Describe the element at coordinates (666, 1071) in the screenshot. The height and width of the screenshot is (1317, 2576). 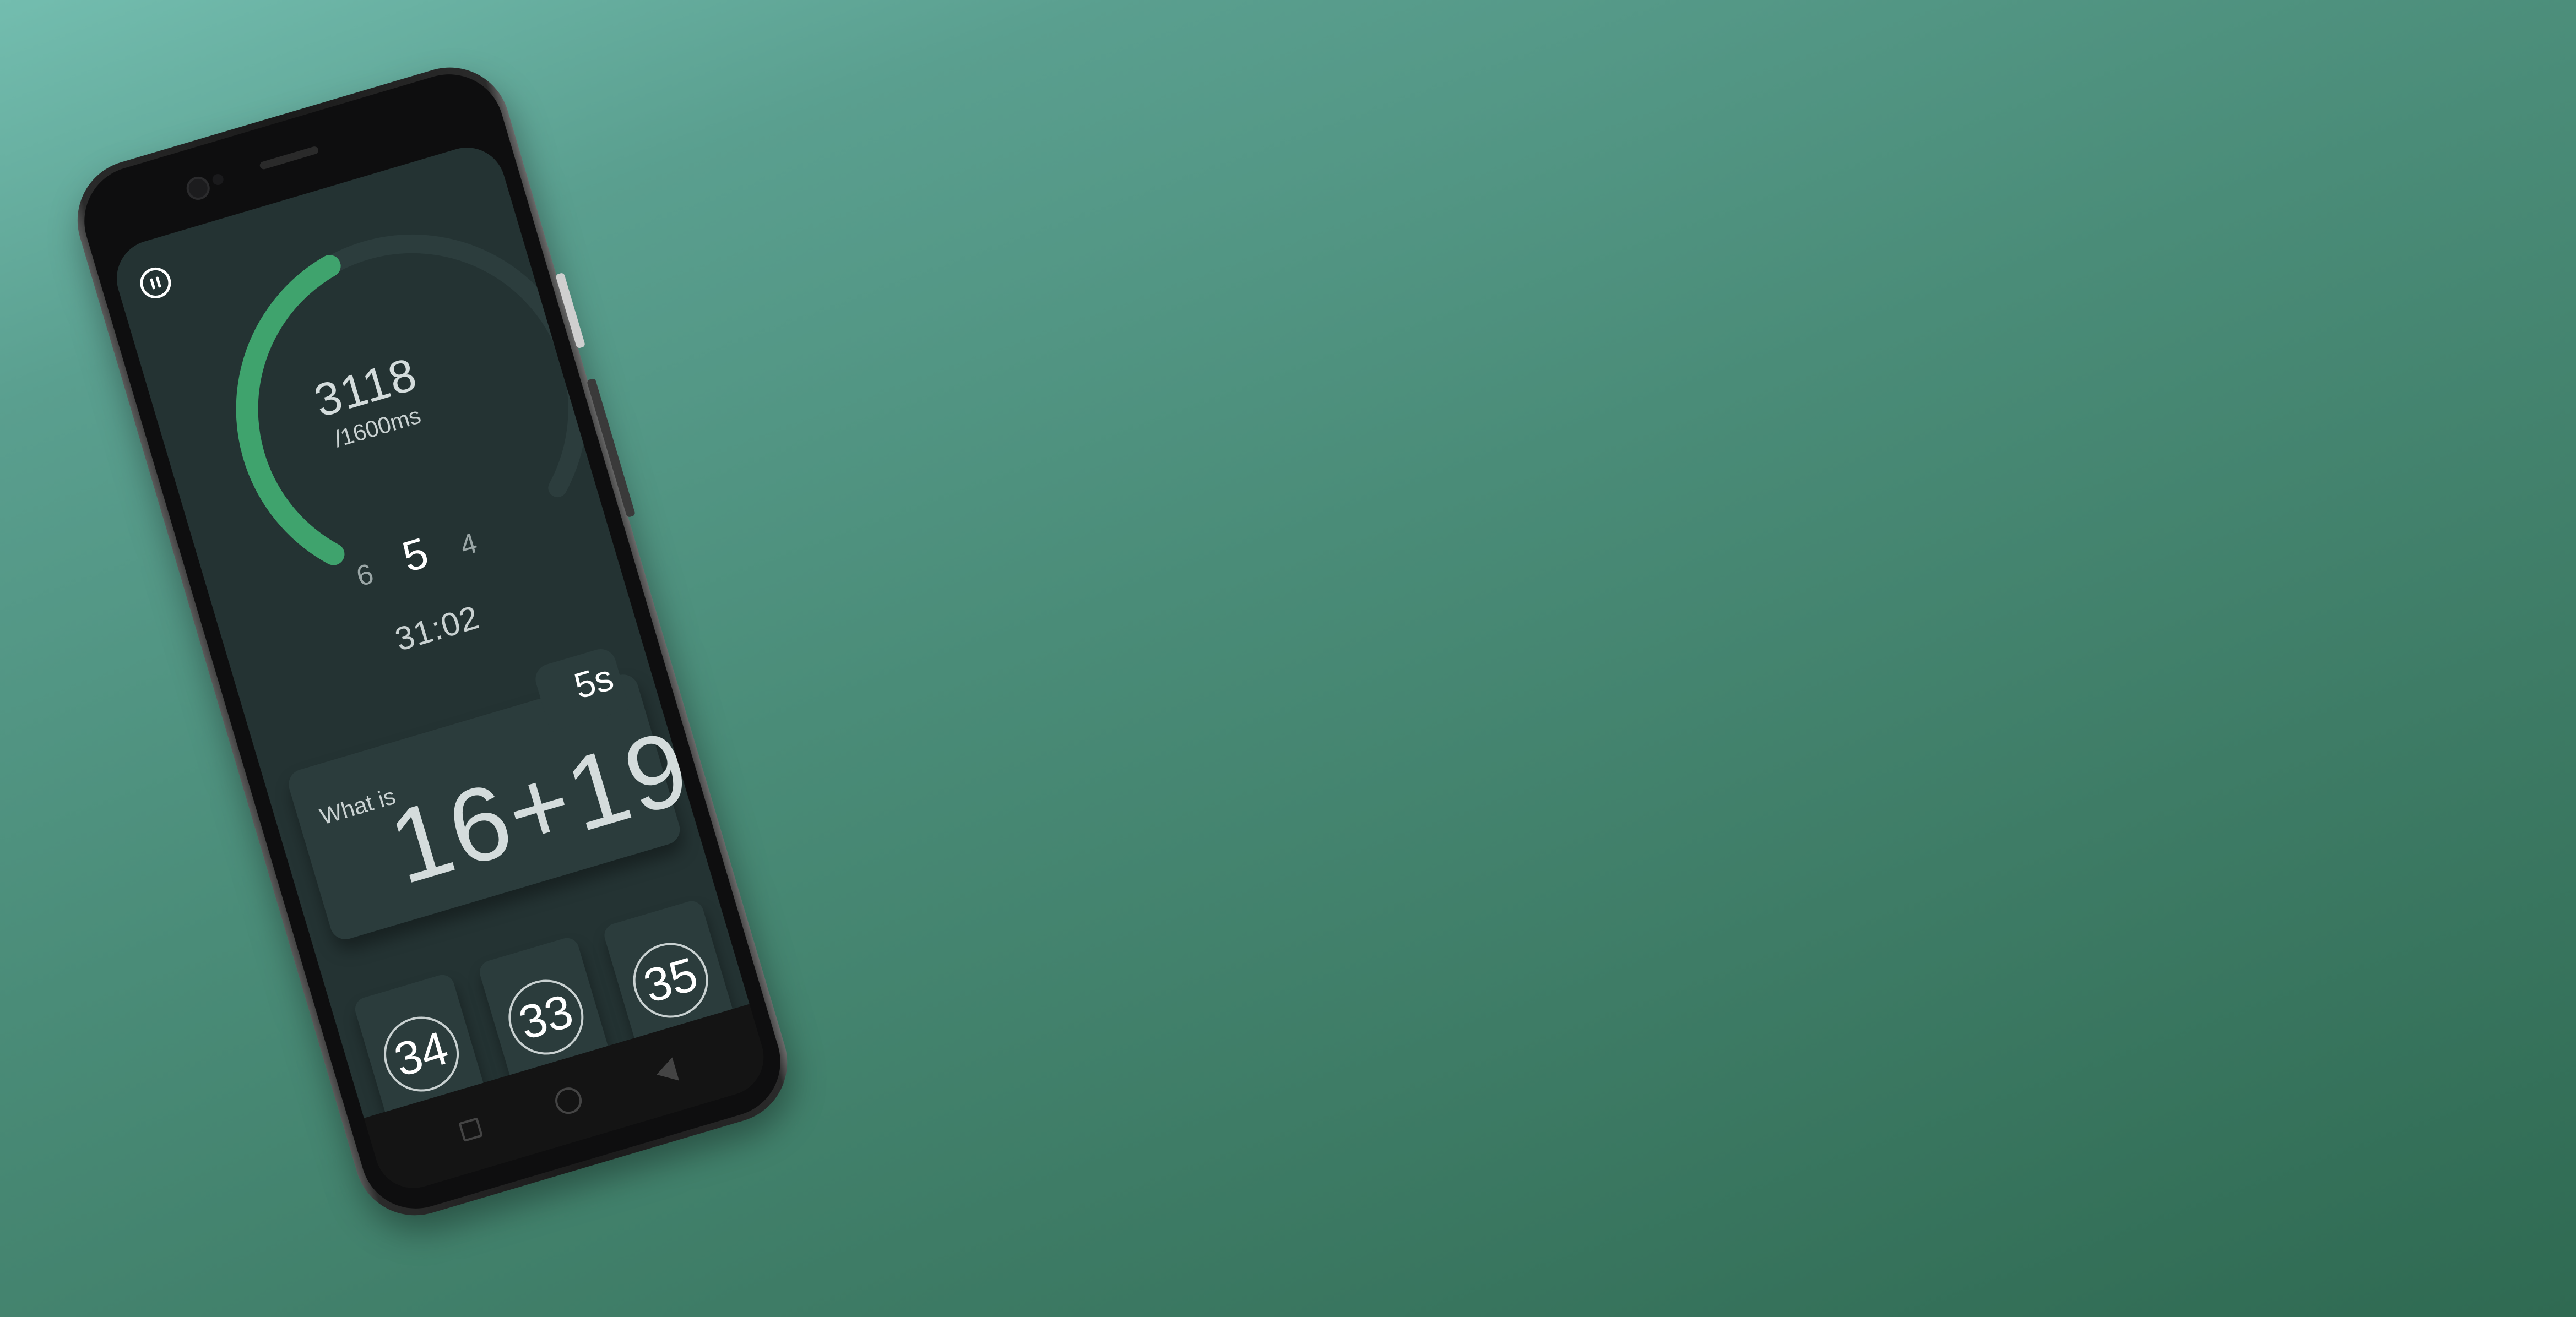
I see `triangle-back-icon` at that location.